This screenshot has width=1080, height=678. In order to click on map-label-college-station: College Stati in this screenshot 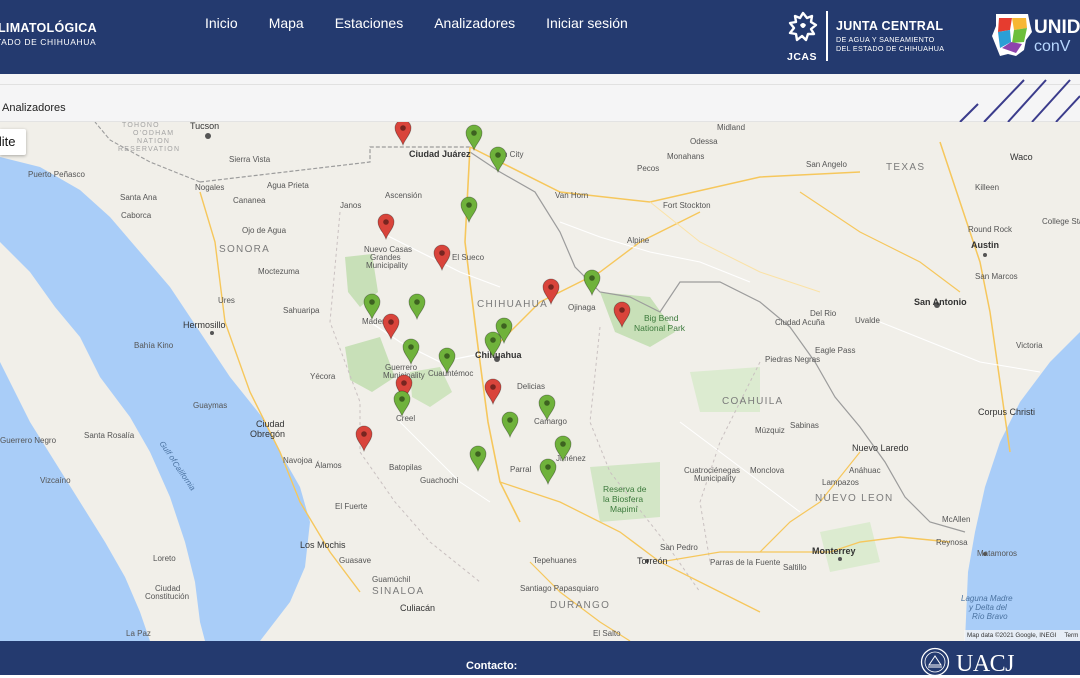, I will do `click(1061, 221)`.